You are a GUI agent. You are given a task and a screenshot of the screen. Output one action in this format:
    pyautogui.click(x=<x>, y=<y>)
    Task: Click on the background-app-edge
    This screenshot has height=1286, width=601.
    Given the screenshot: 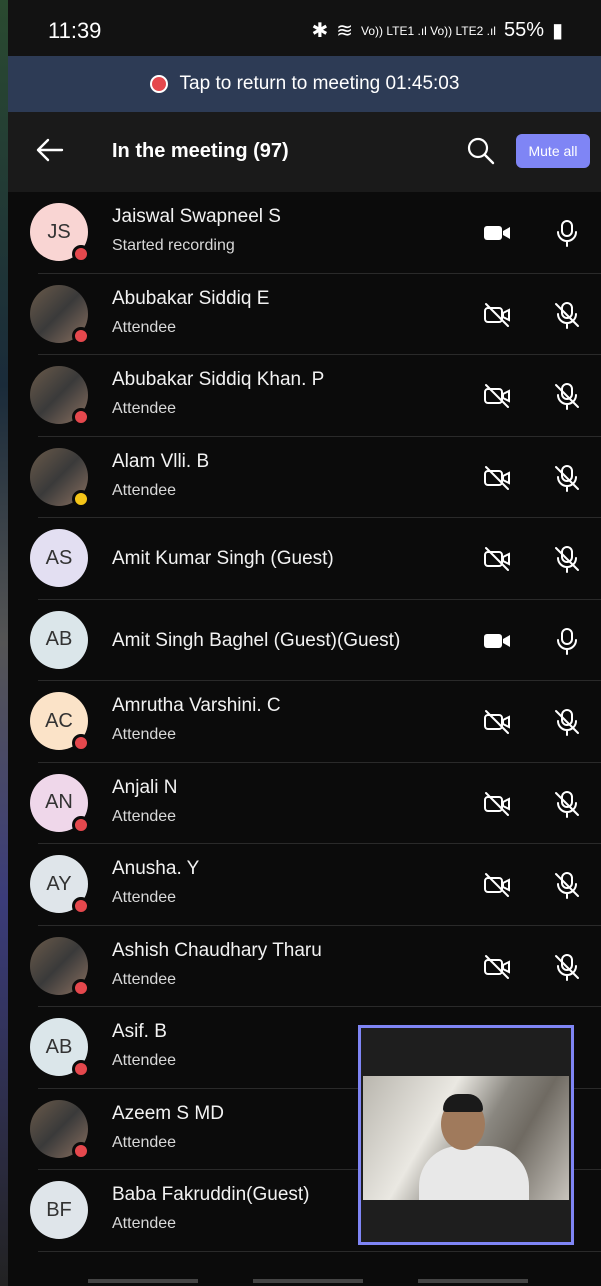 What is the action you would take?
    pyautogui.click(x=4, y=643)
    